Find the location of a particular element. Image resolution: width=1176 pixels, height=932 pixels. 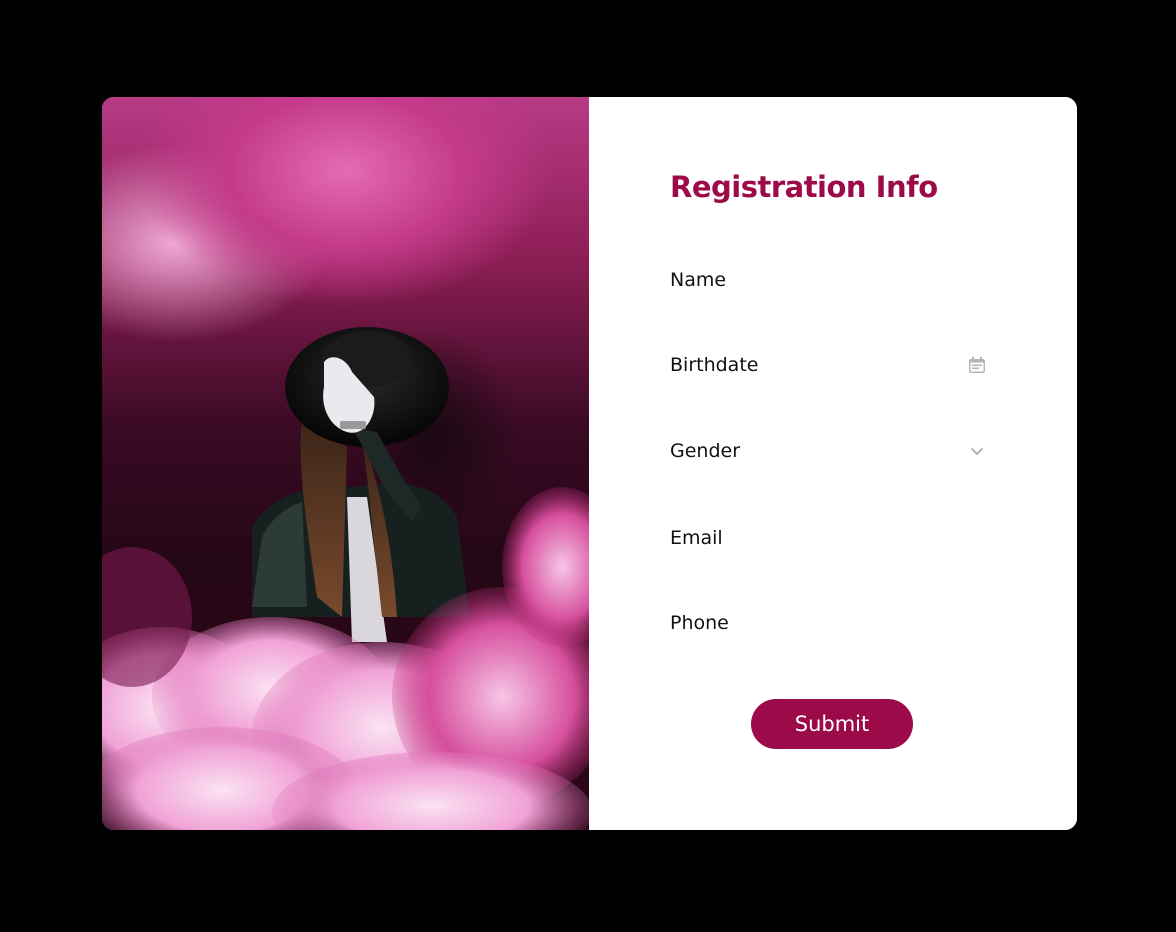

phone-label: Phone is located at coordinates (699, 623).